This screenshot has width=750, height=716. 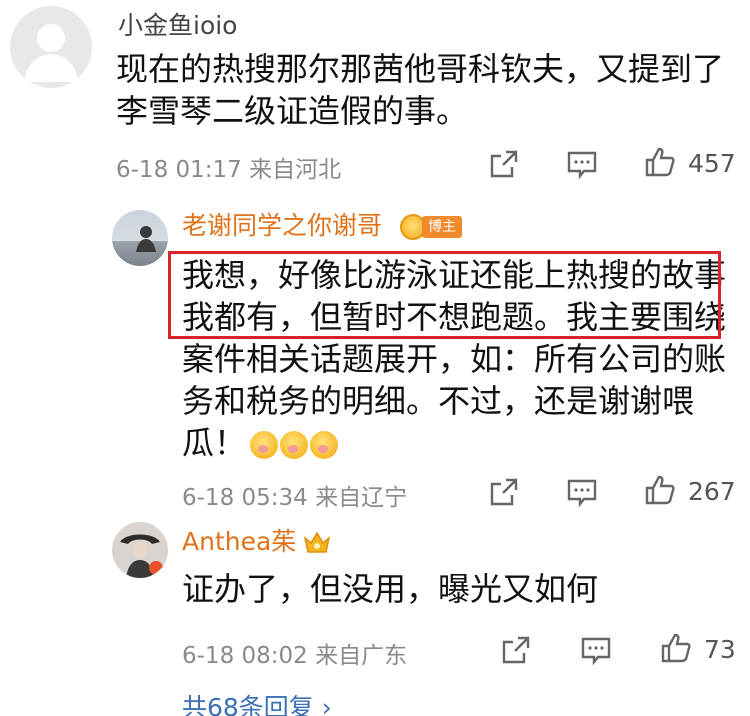 What do you see at coordinates (140, 238) in the screenshot?
I see `avatar-blogger` at bounding box center [140, 238].